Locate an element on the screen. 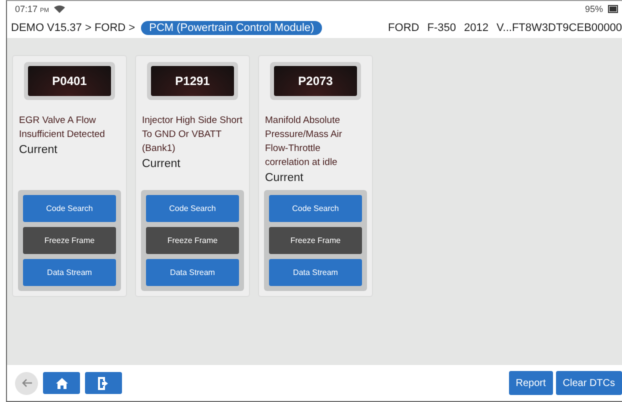 This screenshot has width=622, height=402. dtc-description: Manifold Absolute Pressure/Mass Air Flow-Throttle correlation at idle is located at coordinates (304, 142).